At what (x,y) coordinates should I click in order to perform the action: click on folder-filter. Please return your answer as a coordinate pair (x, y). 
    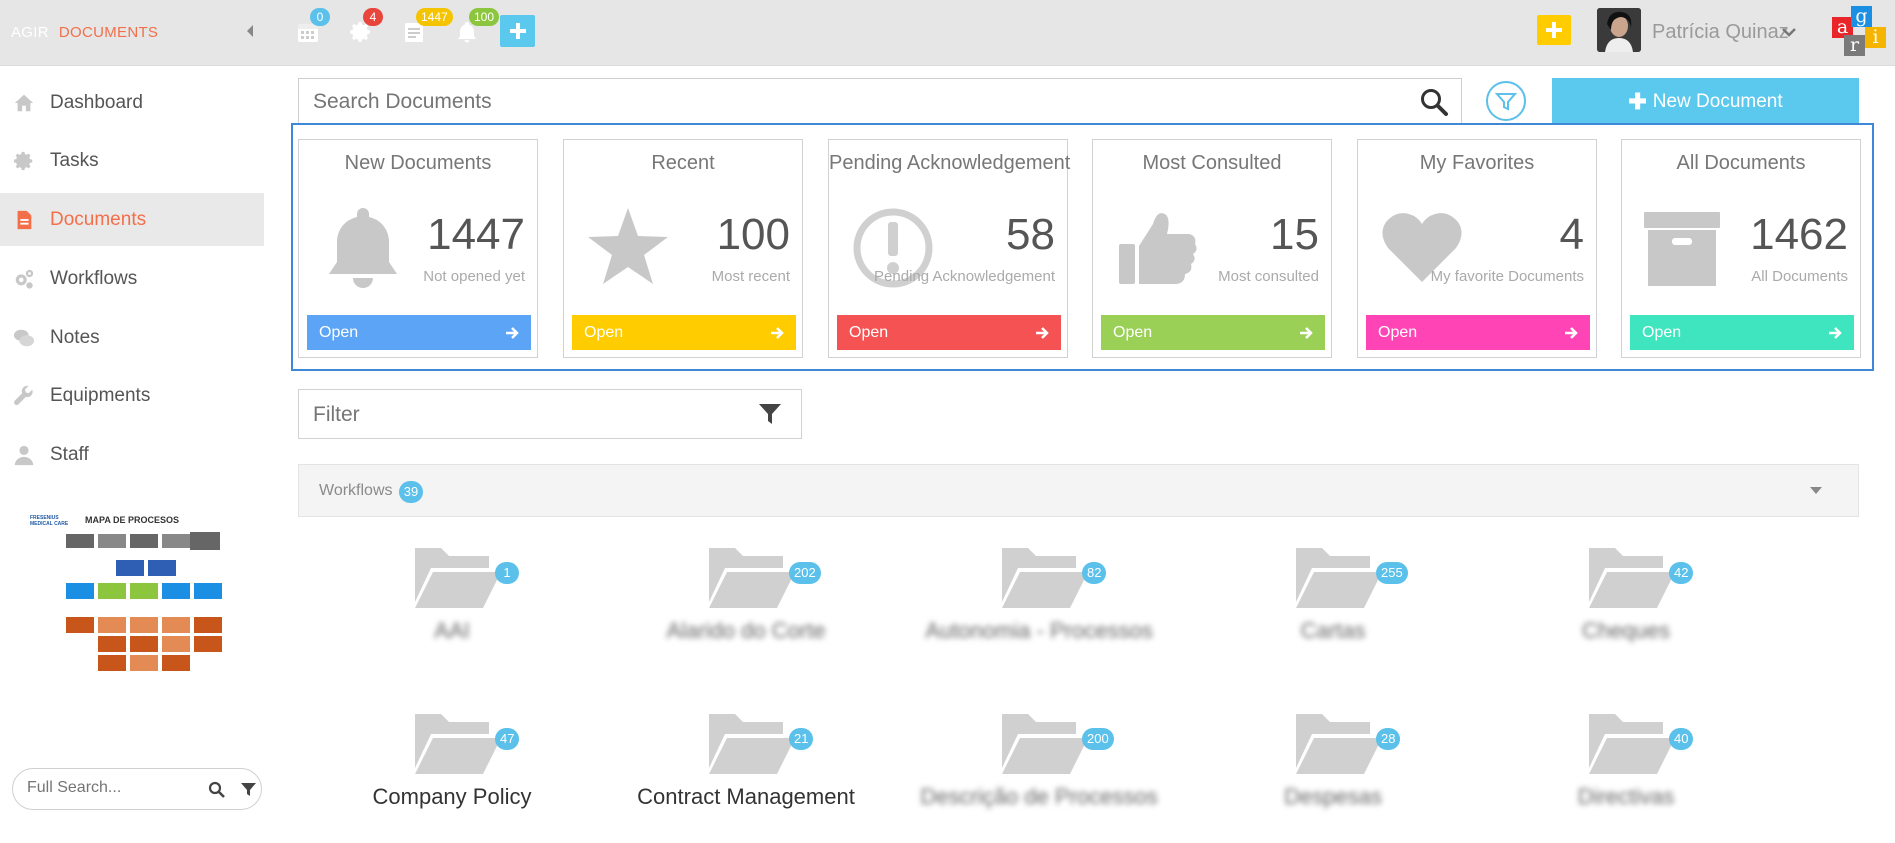
    Looking at the image, I should click on (550, 414).